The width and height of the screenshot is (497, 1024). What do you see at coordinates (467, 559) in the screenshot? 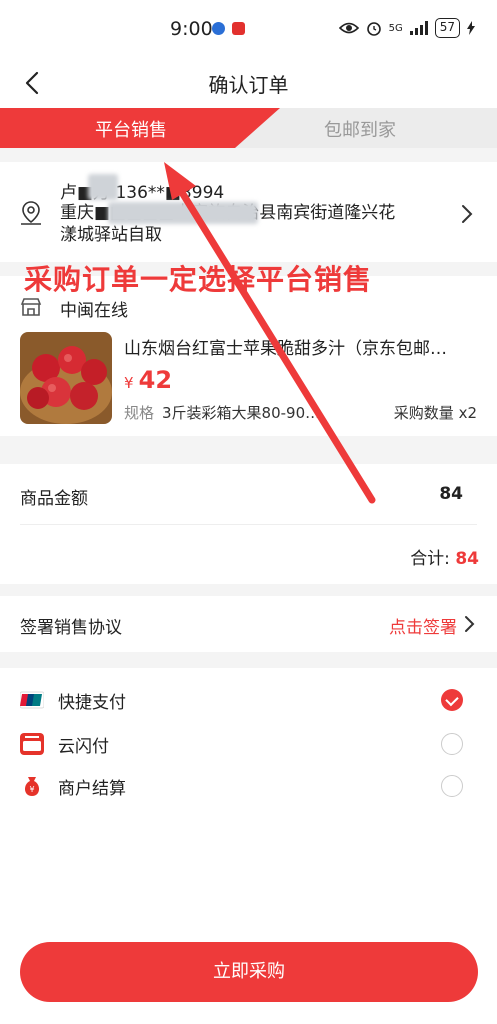
I see `total-value: 84` at bounding box center [467, 559].